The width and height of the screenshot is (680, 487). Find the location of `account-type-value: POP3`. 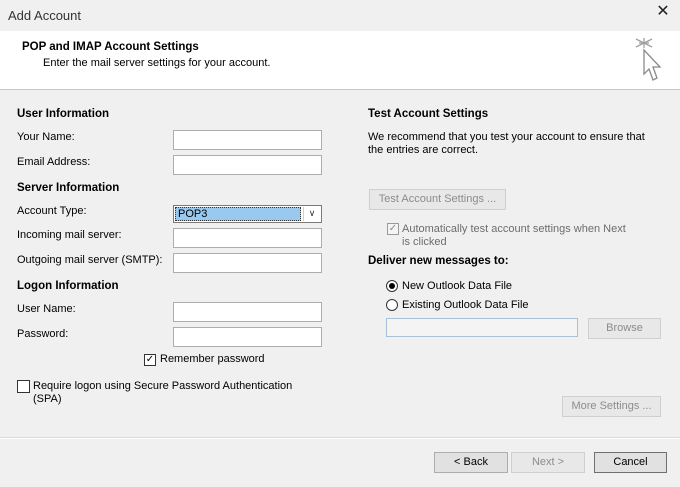

account-type-value: POP3 is located at coordinates (238, 214).